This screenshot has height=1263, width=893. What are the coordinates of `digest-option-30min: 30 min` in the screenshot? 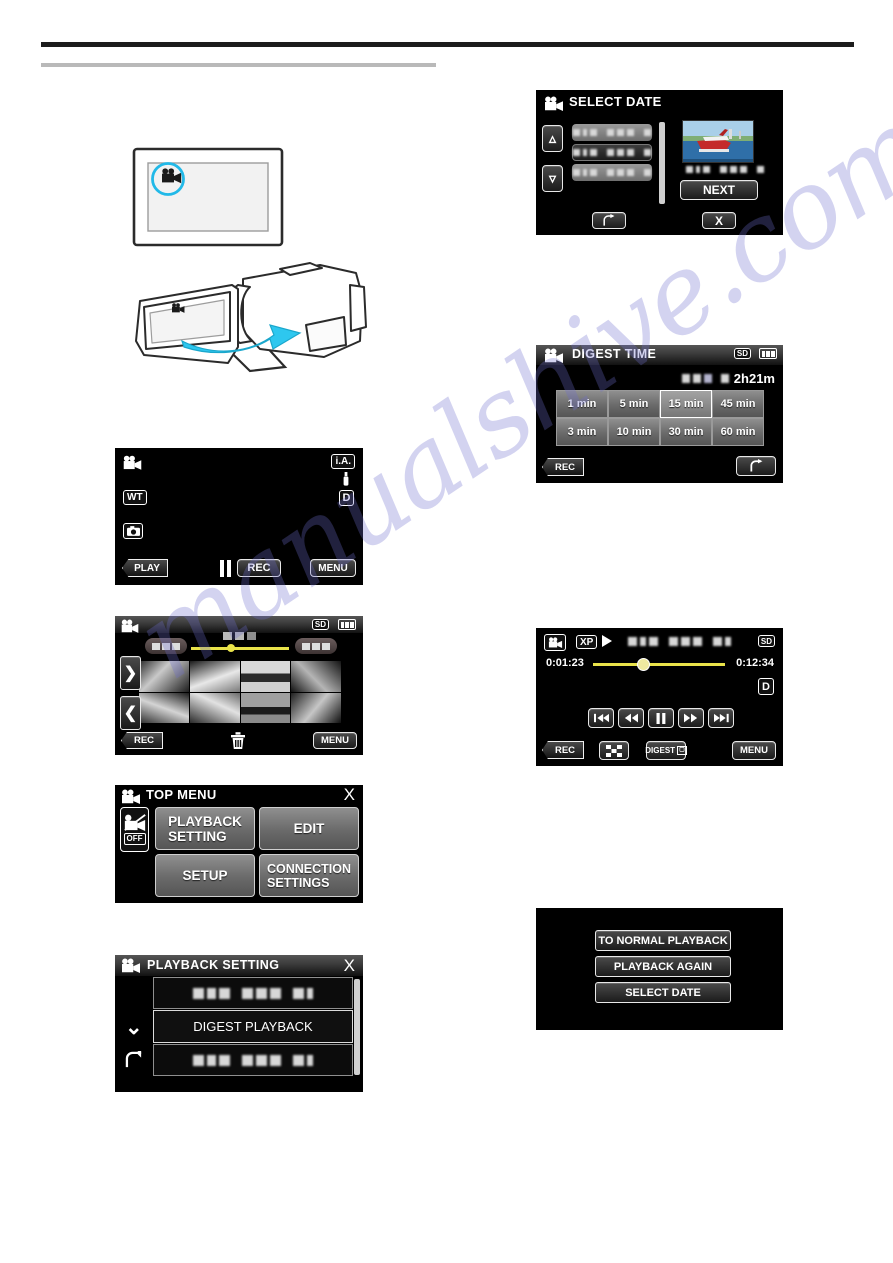 It's located at (686, 432).